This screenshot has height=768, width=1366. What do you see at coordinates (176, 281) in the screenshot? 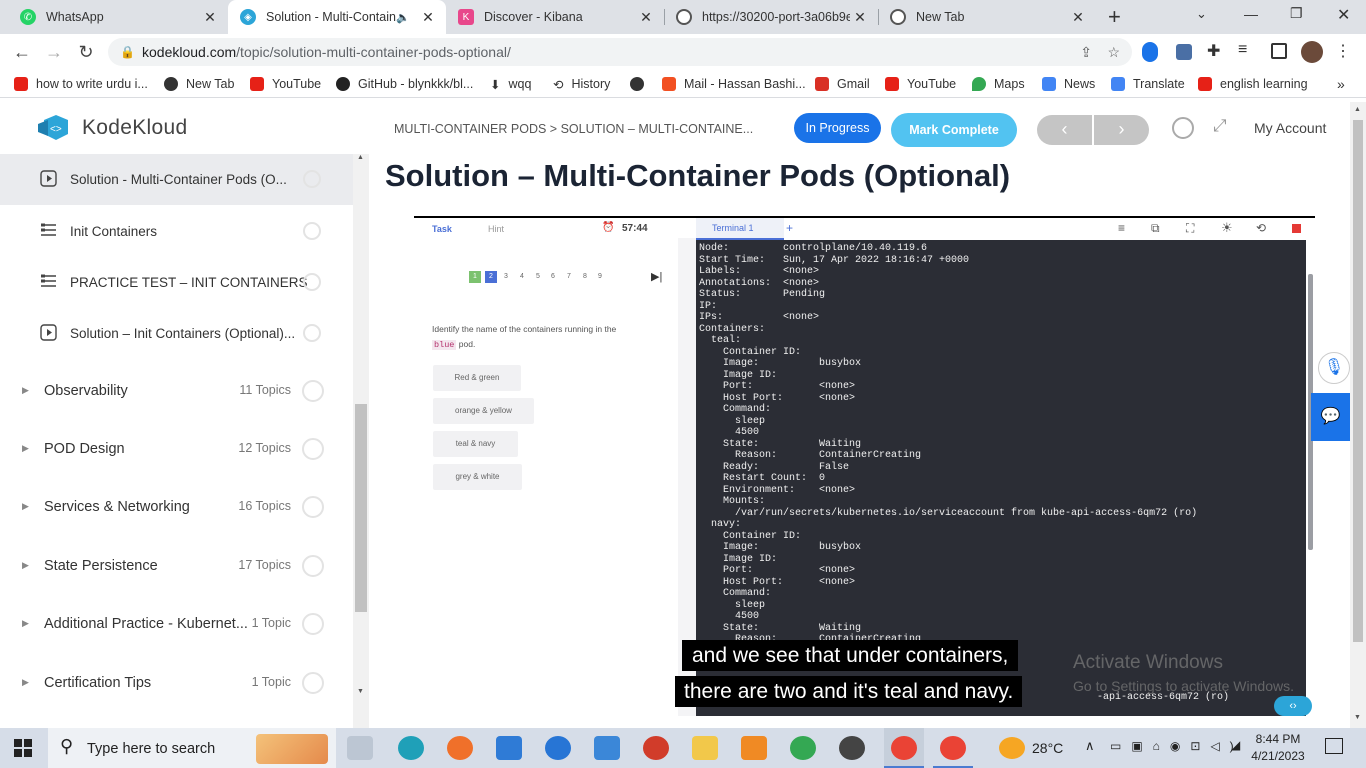
I see `lesson-item: PRACTICE TEST – INIT CONTAINERS` at bounding box center [176, 281].